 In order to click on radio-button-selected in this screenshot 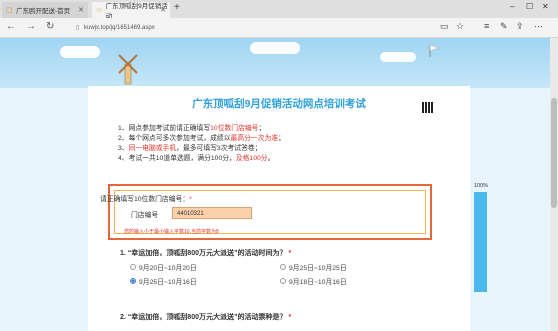, I will do `click(133, 281)`.